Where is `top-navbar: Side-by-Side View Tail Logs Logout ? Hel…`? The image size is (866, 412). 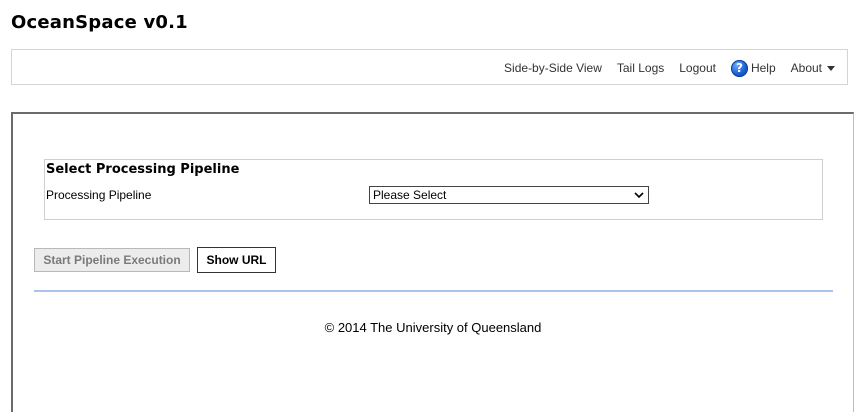 top-navbar: Side-by-Side View Tail Logs Logout ? Hel… is located at coordinates (429, 67).